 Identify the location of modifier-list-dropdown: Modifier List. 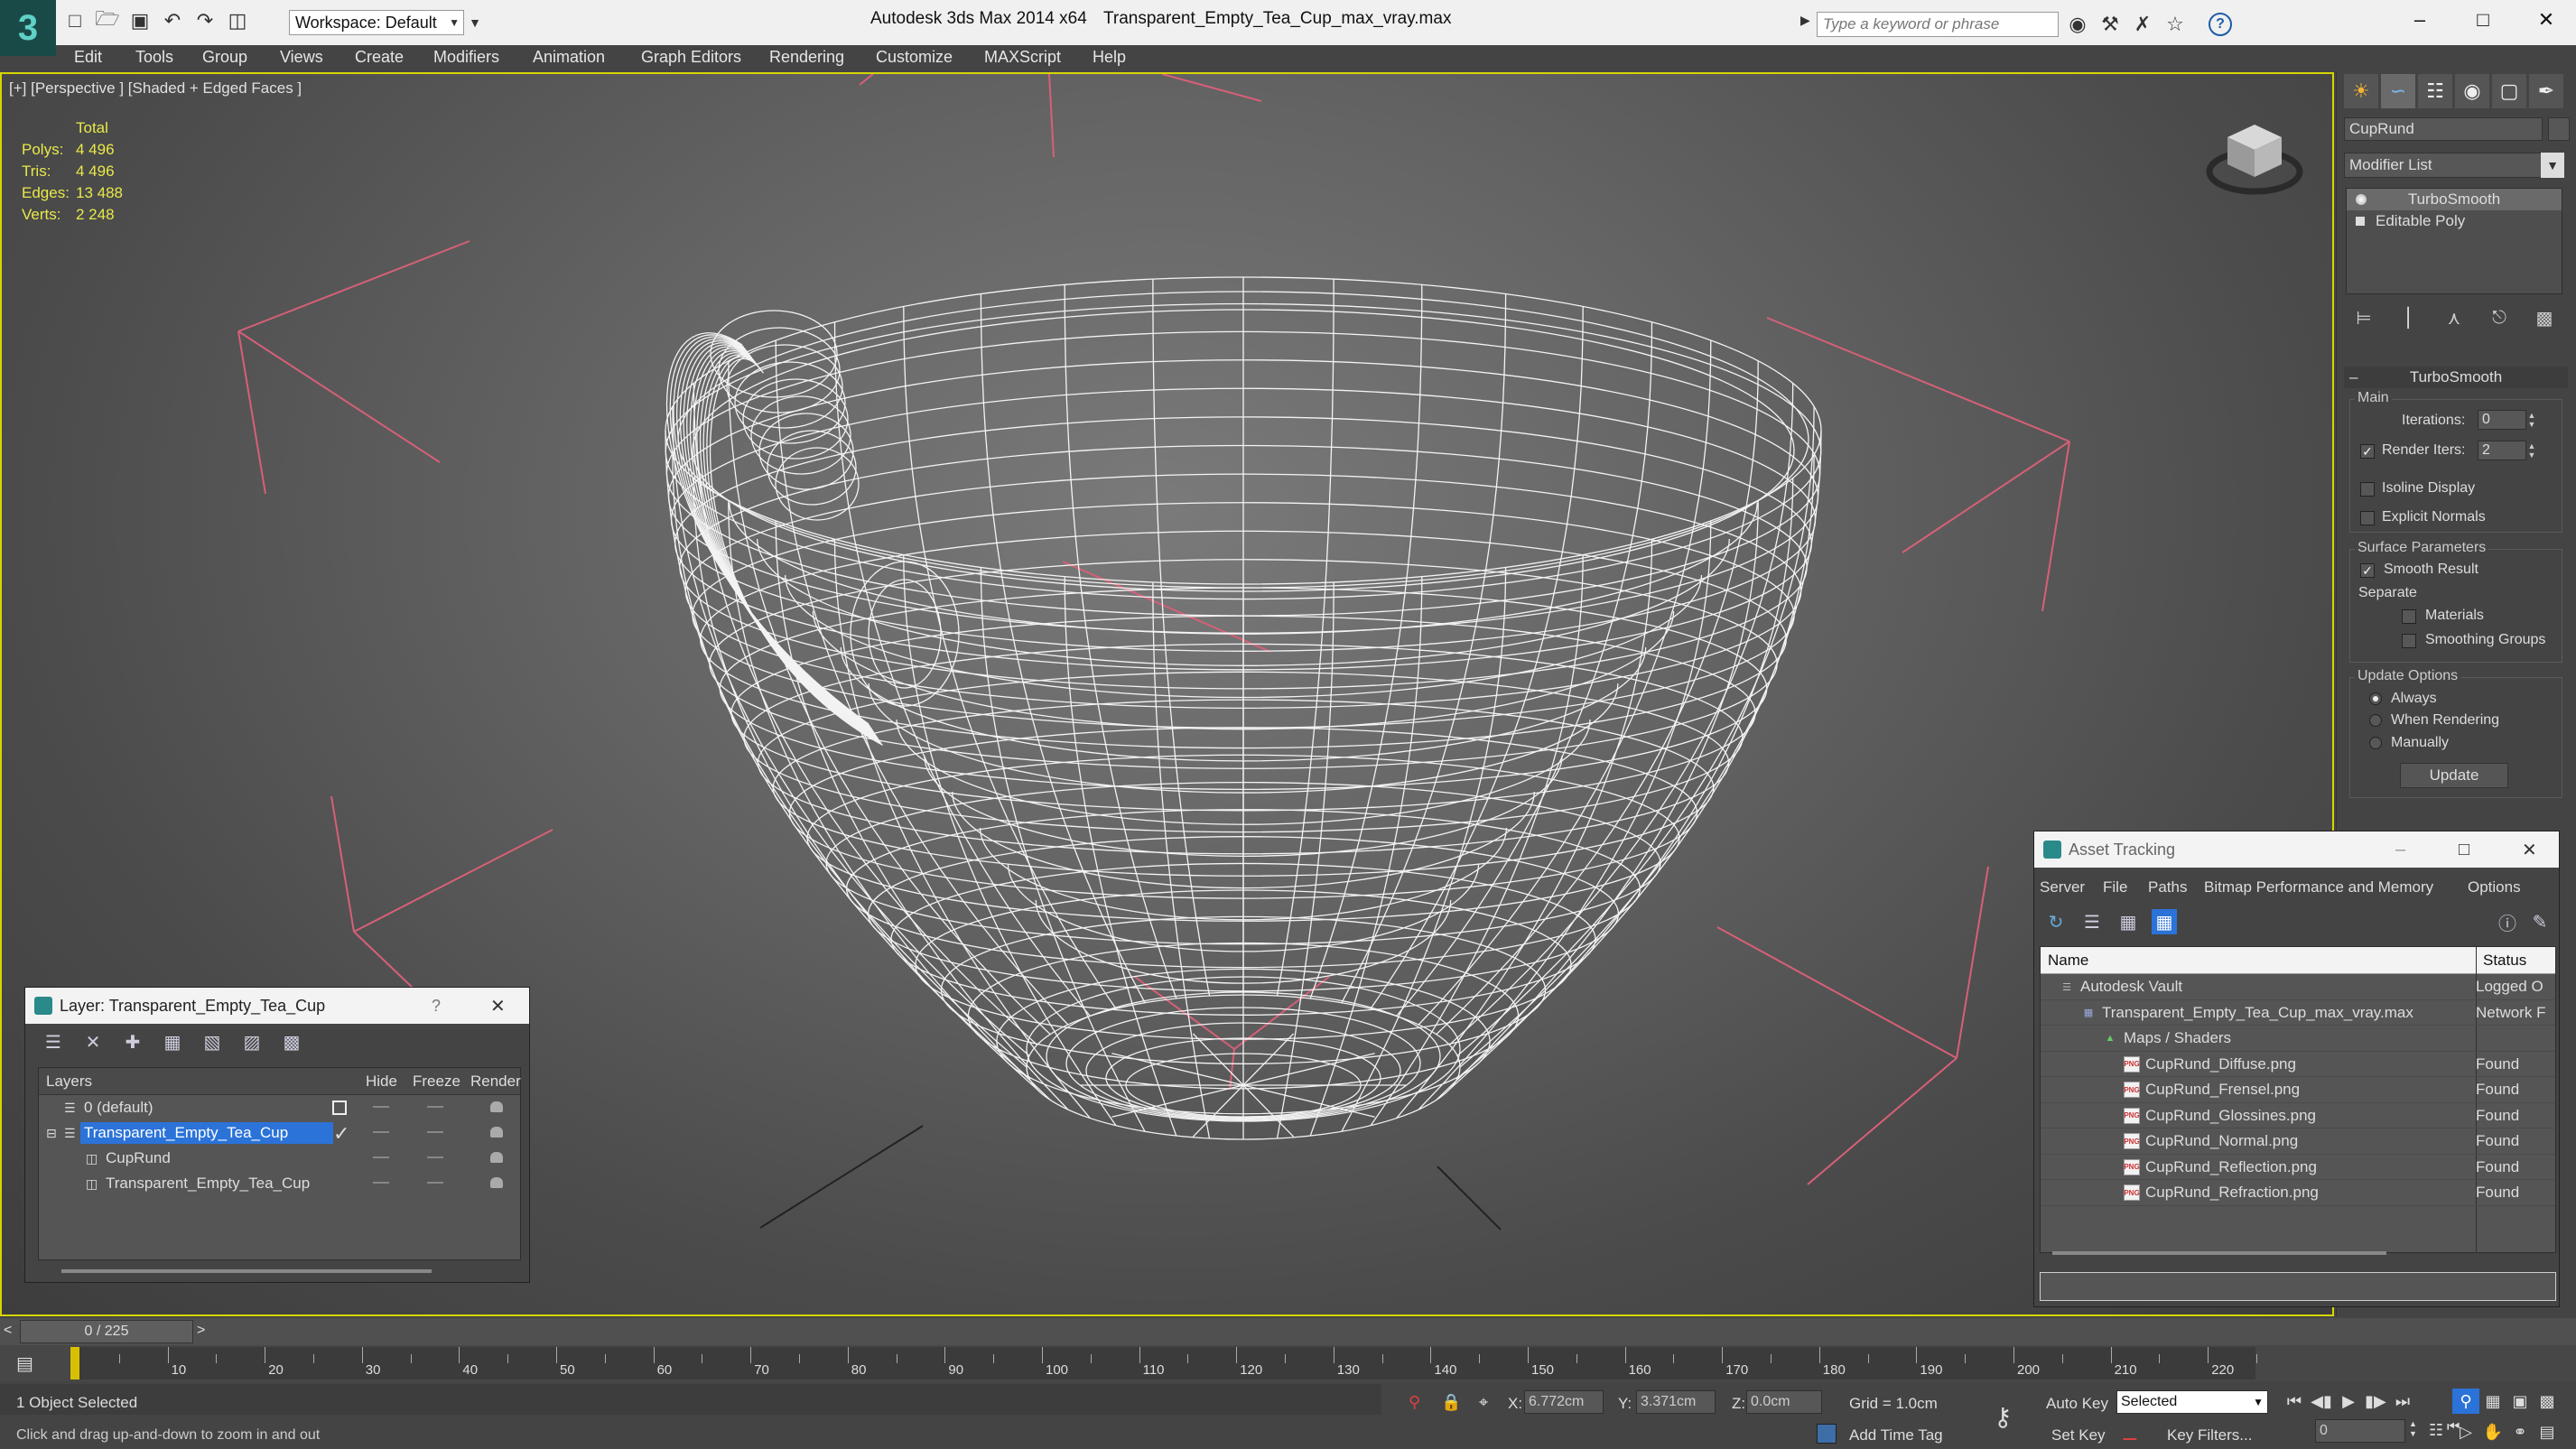
(2454, 165).